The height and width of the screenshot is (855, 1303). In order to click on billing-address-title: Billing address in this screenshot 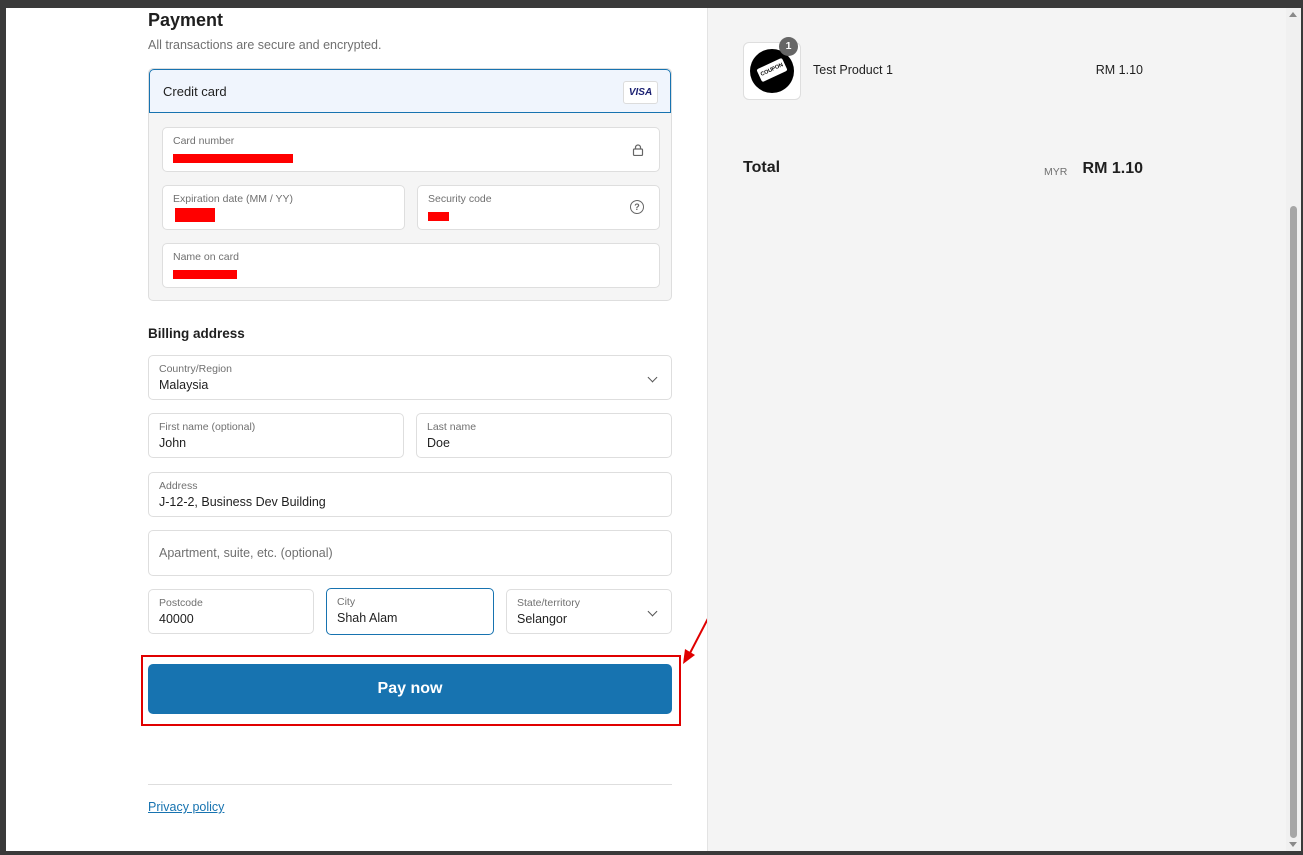, I will do `click(196, 333)`.